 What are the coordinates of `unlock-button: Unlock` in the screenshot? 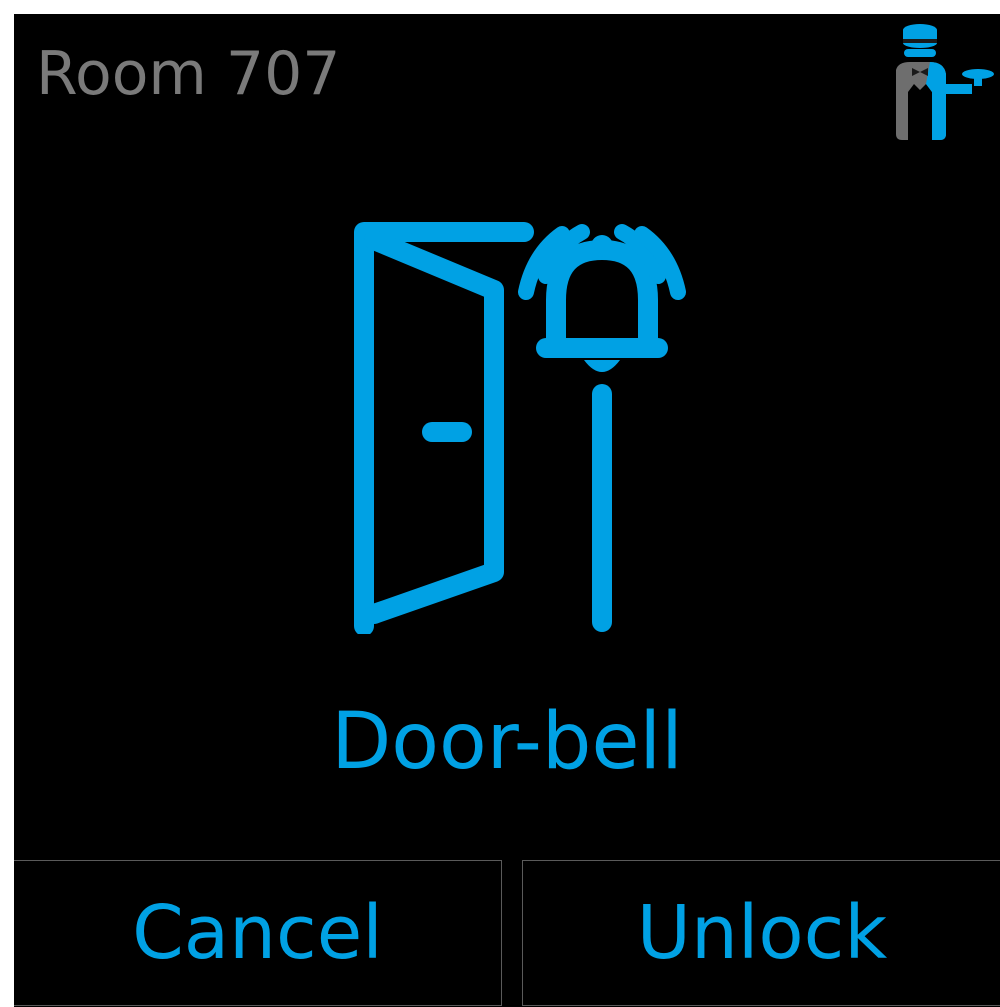 It's located at (761, 933).